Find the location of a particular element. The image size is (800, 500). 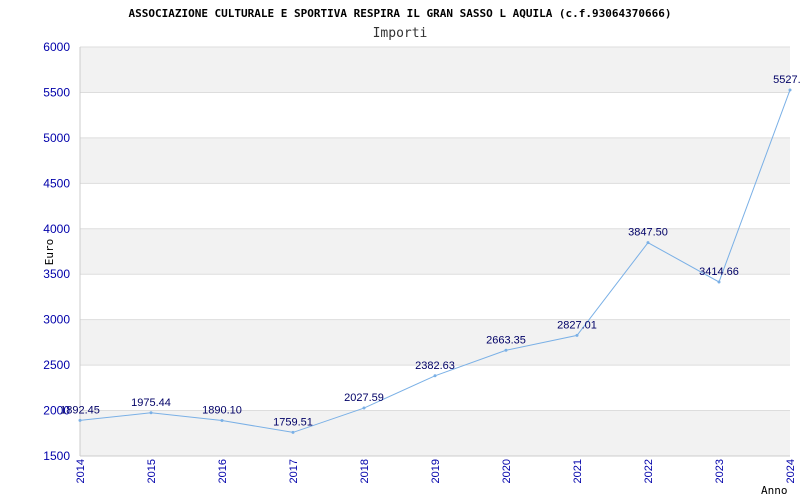

y-tick-4000: 4000 is located at coordinates (56, 229).